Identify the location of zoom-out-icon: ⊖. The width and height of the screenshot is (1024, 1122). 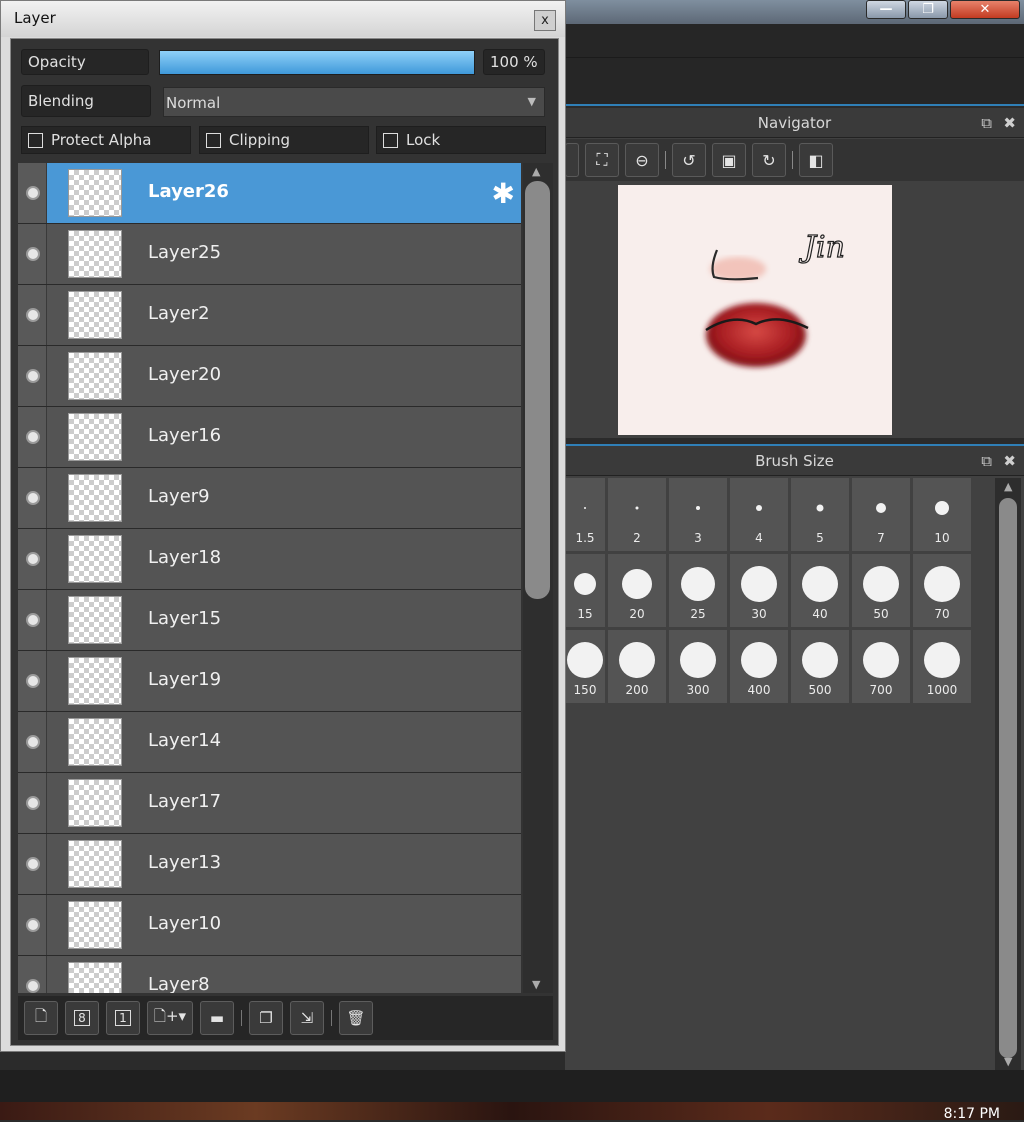
(642, 160).